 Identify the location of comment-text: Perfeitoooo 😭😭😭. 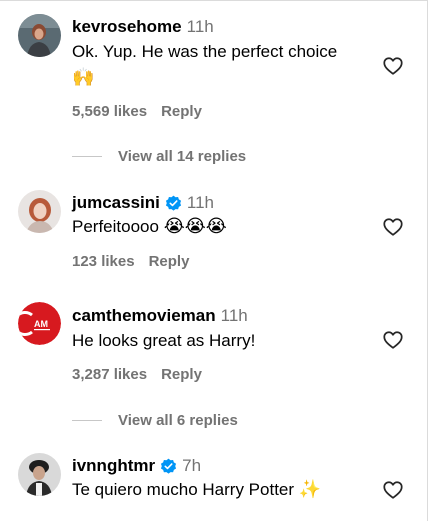
(149, 227).